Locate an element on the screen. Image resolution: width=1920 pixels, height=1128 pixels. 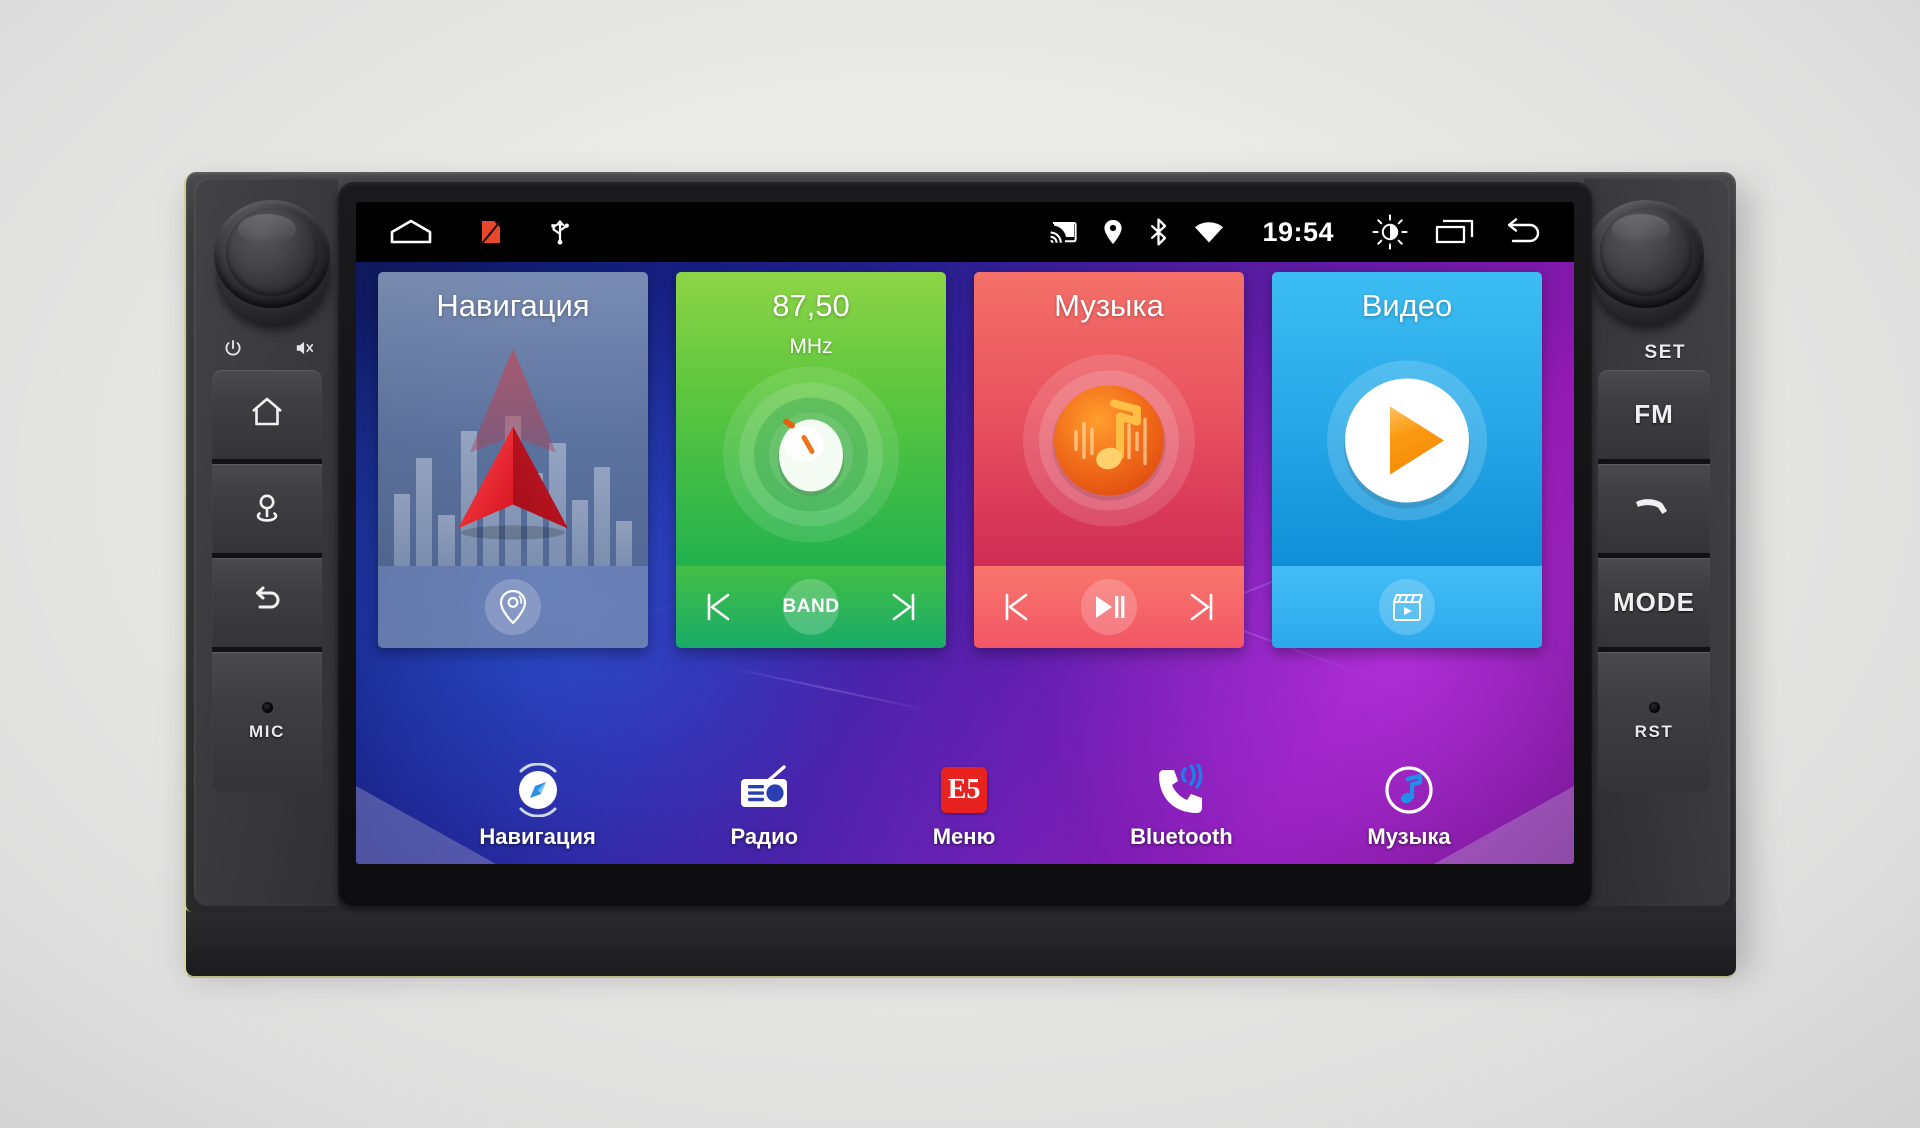
set-label: SET is located at coordinates (1665, 352).